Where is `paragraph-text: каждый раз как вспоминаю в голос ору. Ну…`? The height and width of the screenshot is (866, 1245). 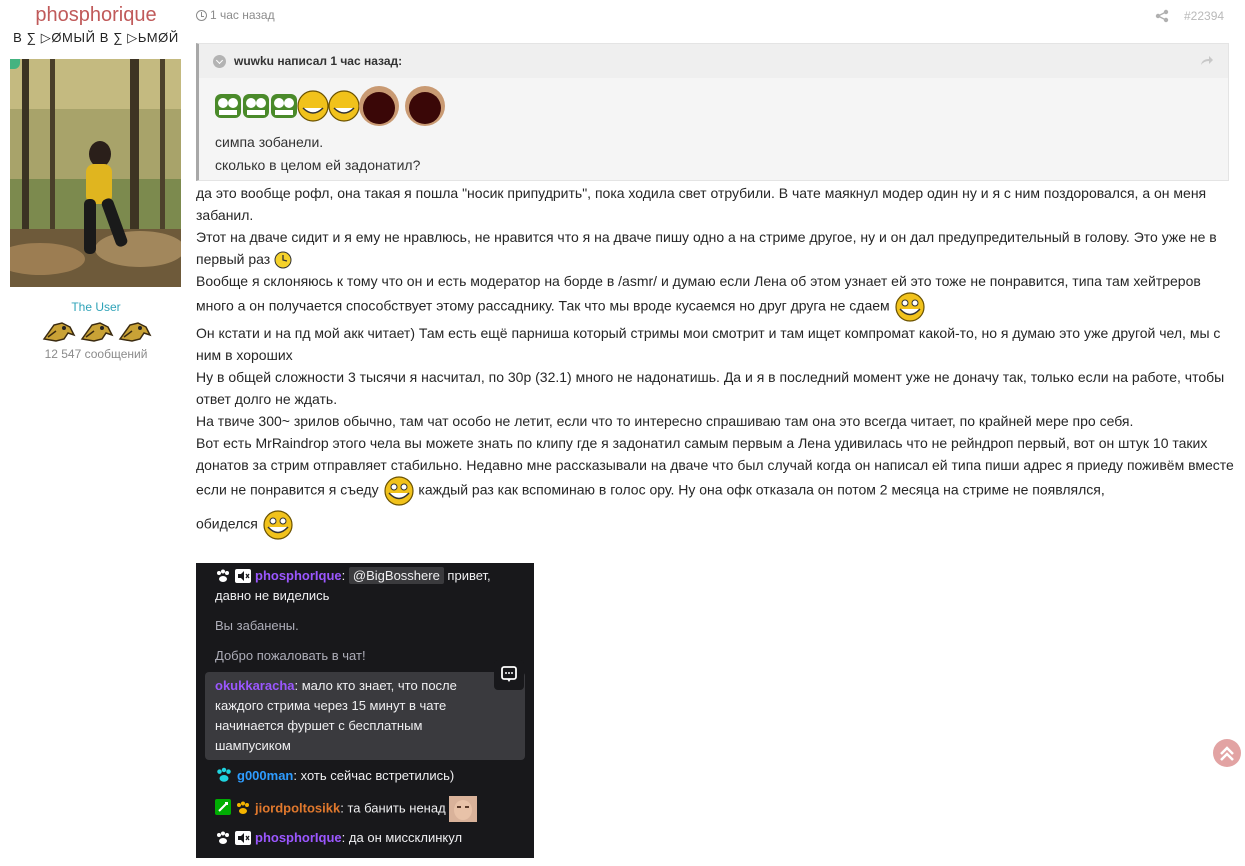
paragraph-text: каждый раз как вспоминаю в голос ору. Ну… is located at coordinates (761, 489).